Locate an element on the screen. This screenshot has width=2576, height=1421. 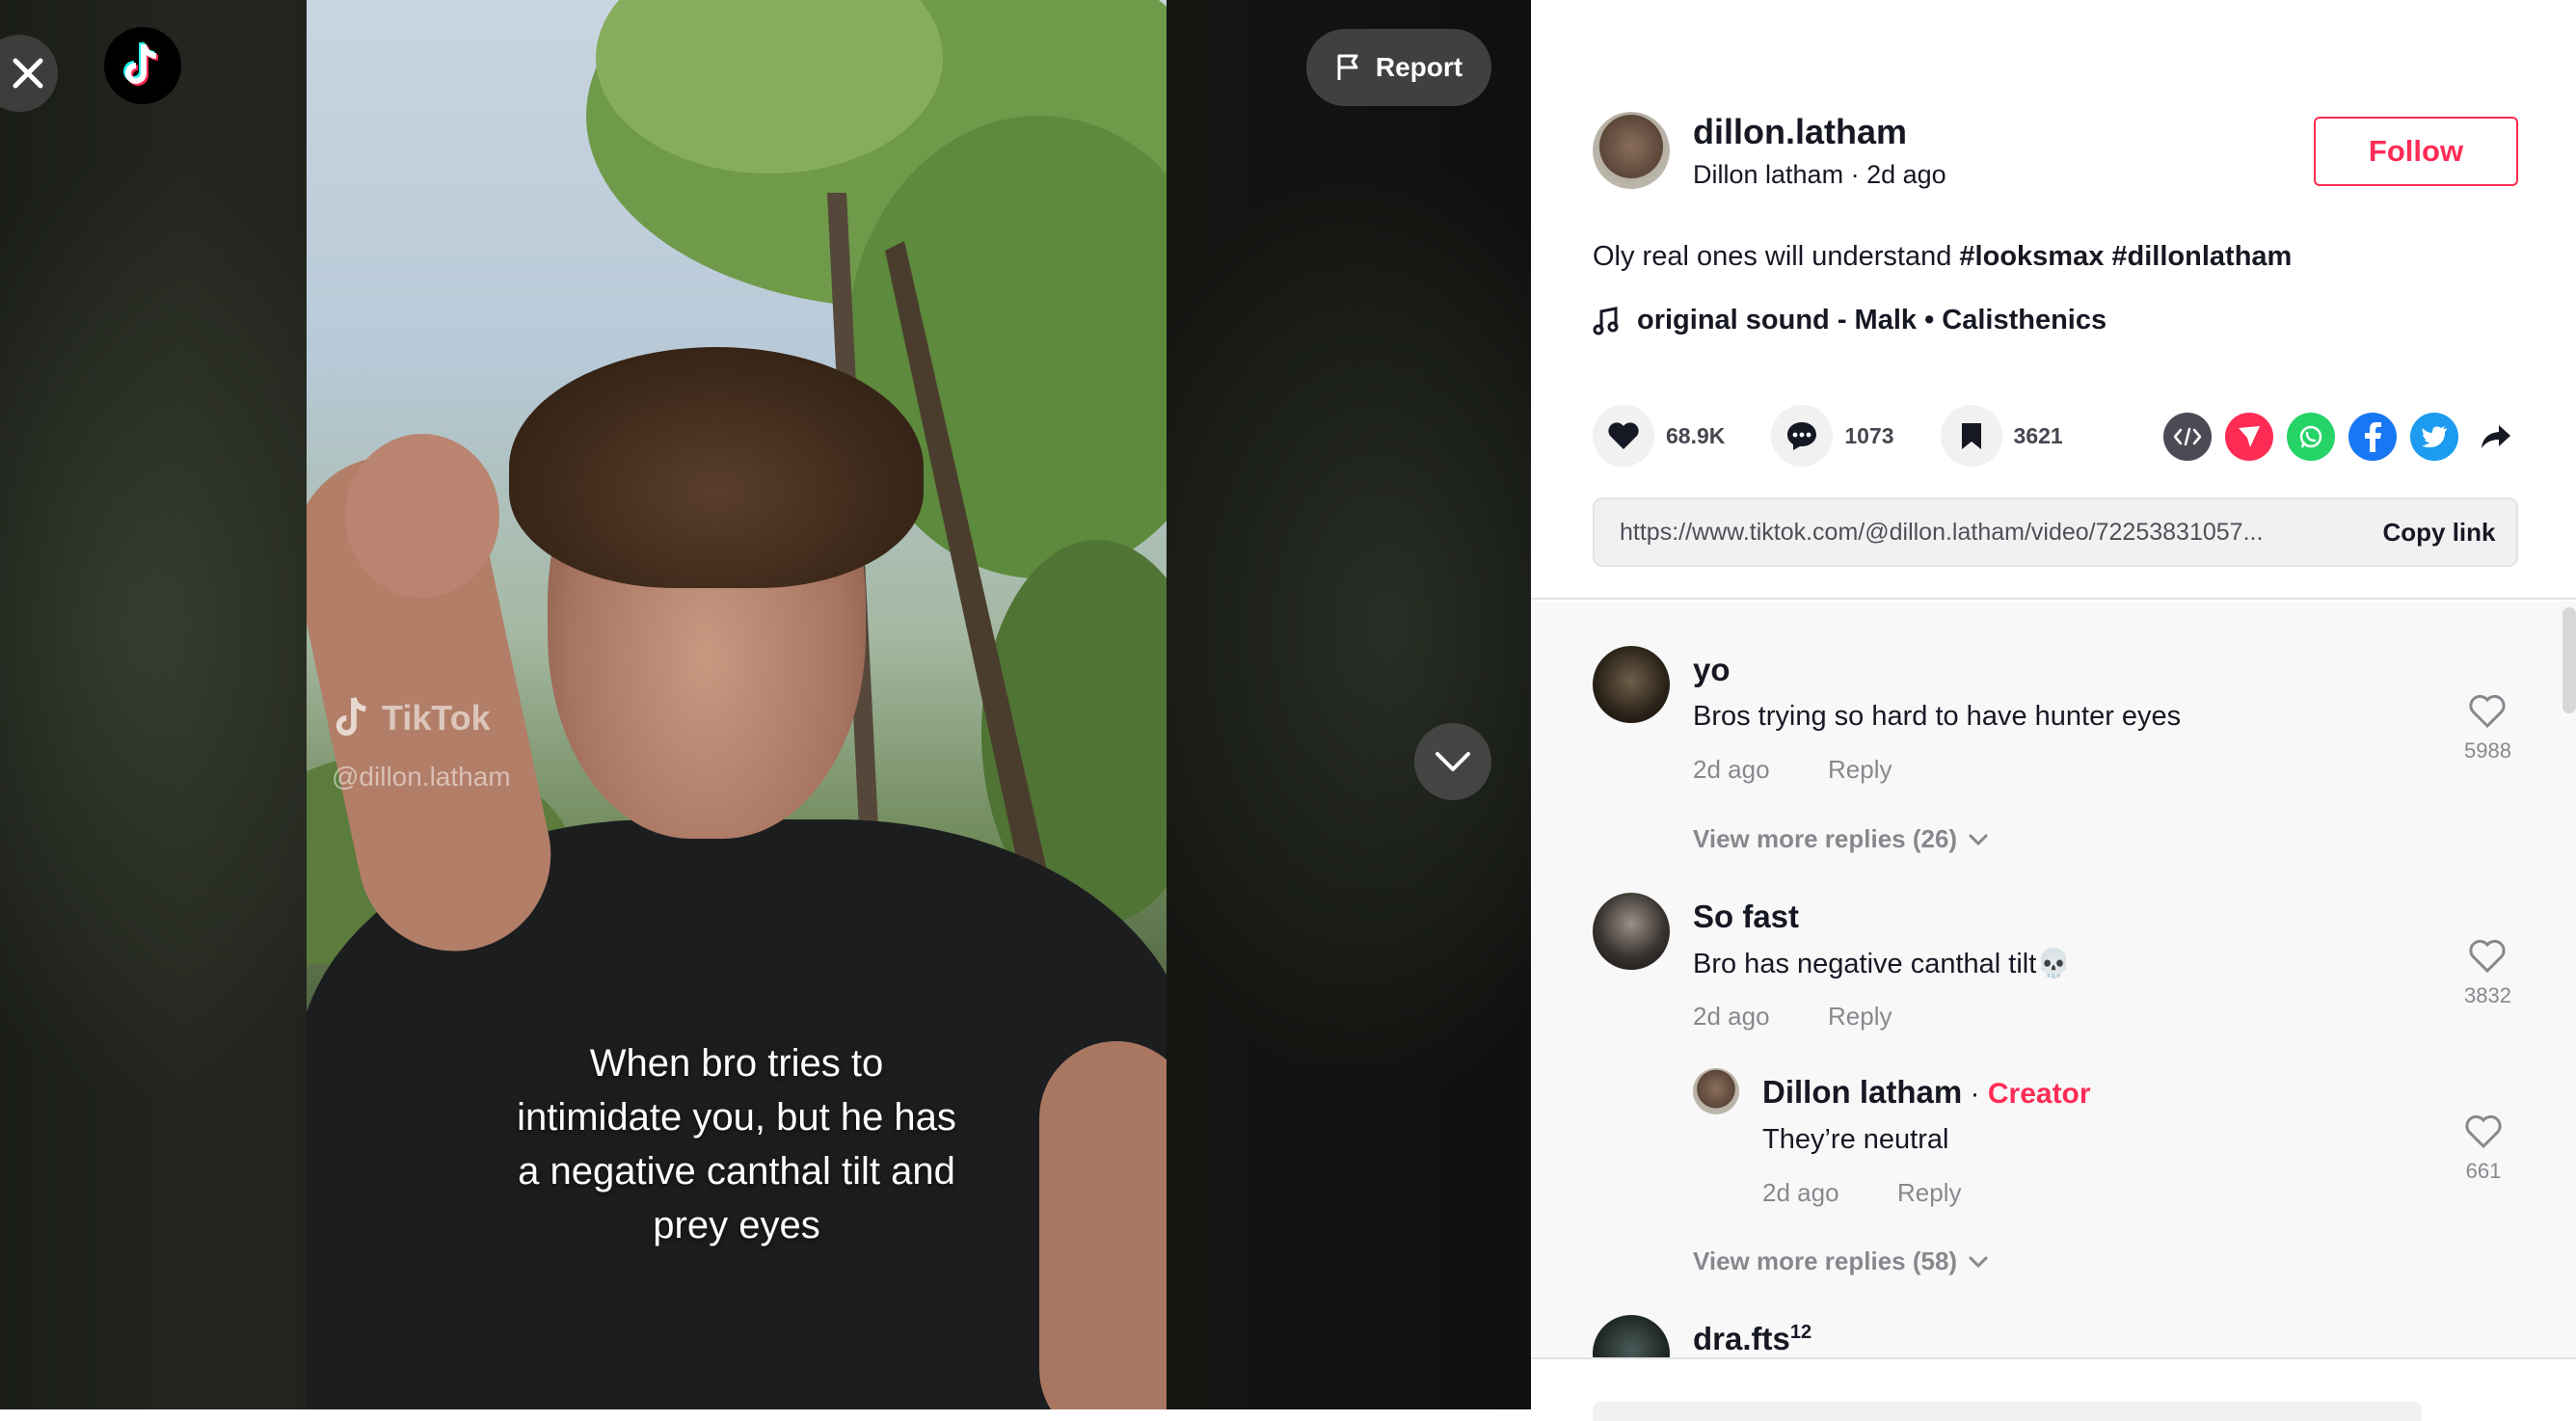
reply-avatar is located at coordinates (1716, 1091).